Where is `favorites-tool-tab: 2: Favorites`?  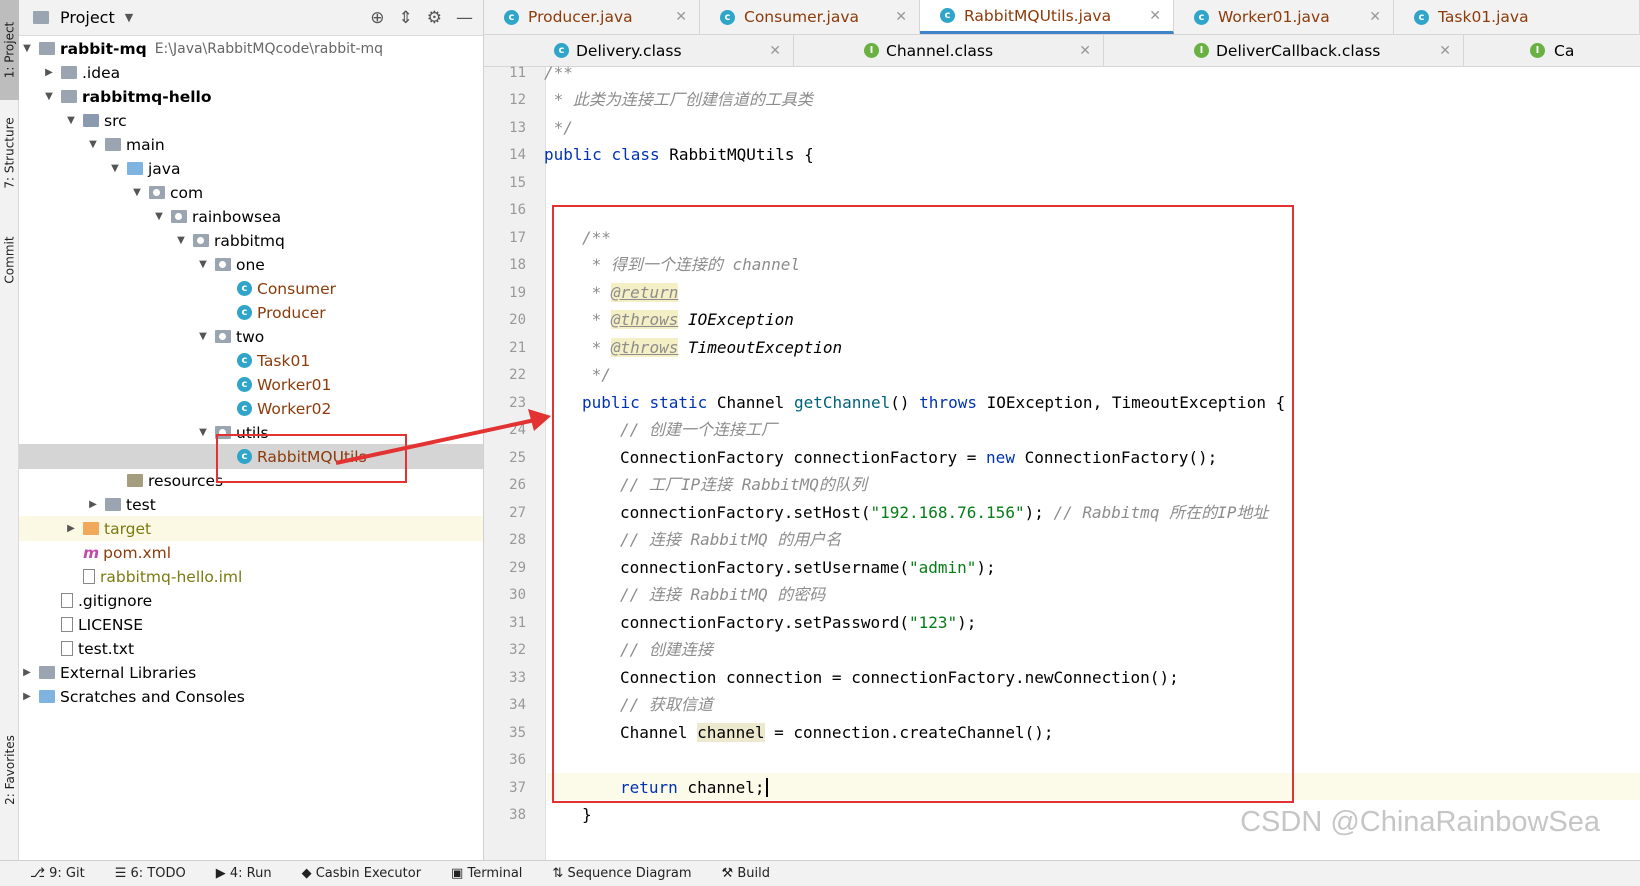 favorites-tool-tab: 2: Favorites is located at coordinates (9, 770).